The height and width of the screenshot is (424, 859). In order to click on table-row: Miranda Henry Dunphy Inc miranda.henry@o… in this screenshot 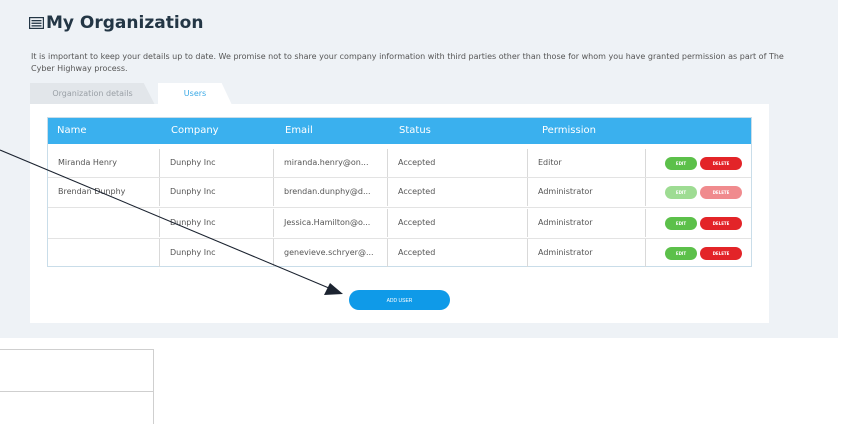, I will do `click(399, 163)`.